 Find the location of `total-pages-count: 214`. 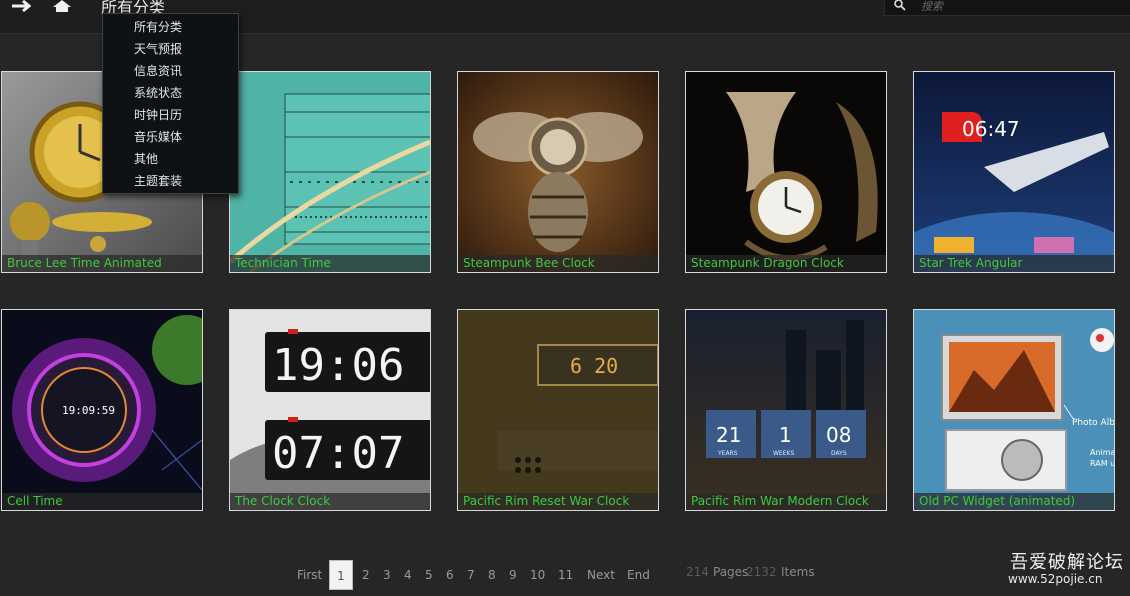

total-pages-count: 214 is located at coordinates (697, 572).